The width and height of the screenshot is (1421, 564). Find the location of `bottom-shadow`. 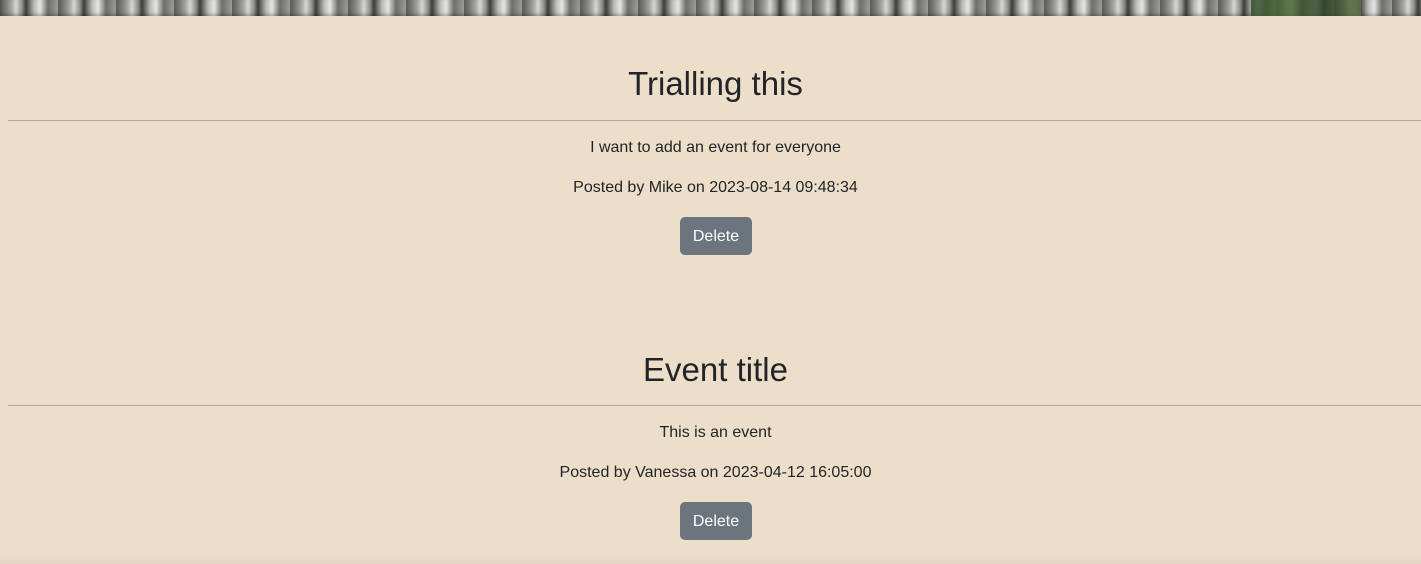

bottom-shadow is located at coordinates (710, 559).